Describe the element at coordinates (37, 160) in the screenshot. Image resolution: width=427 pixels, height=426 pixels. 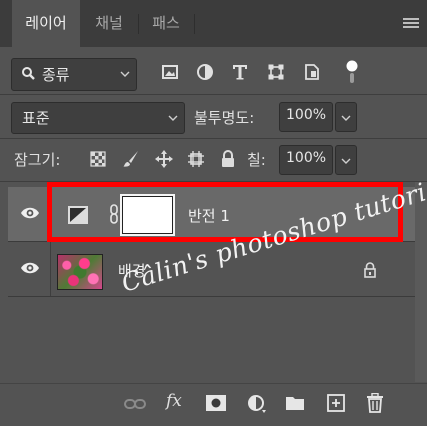
I see `lock-label: 잠그기:` at that location.